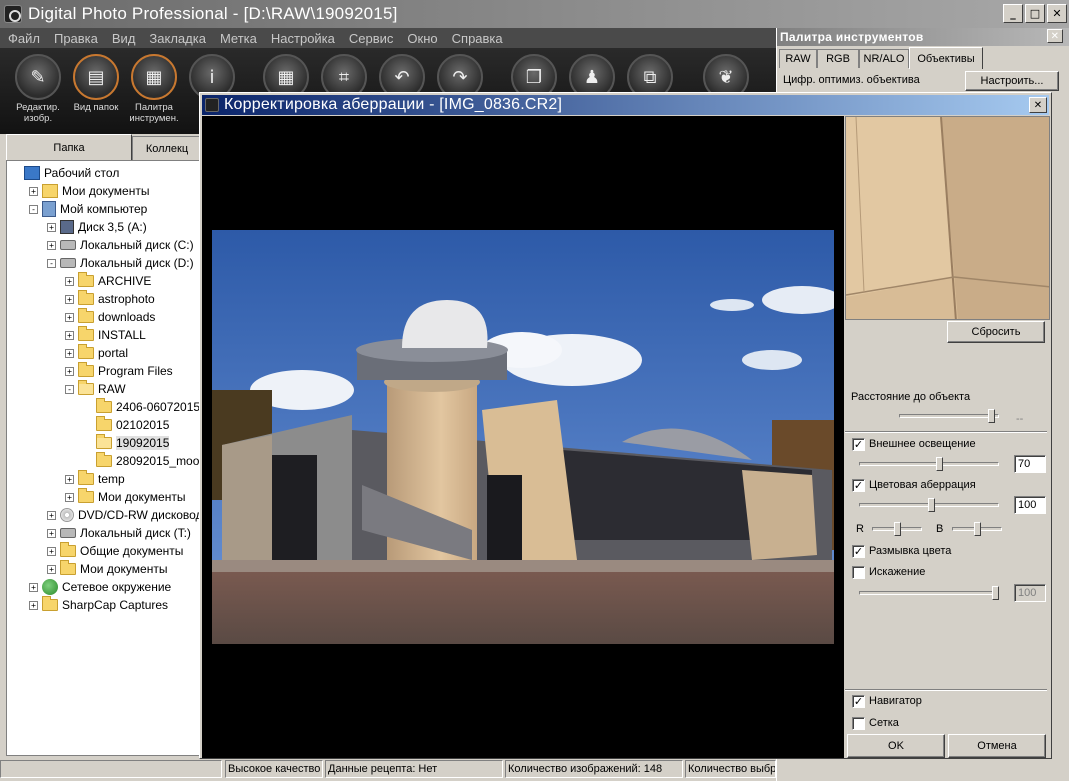 This screenshot has width=1069, height=781. Describe the element at coordinates (119, 371) in the screenshot. I see `tree-item: + Program Files` at that location.